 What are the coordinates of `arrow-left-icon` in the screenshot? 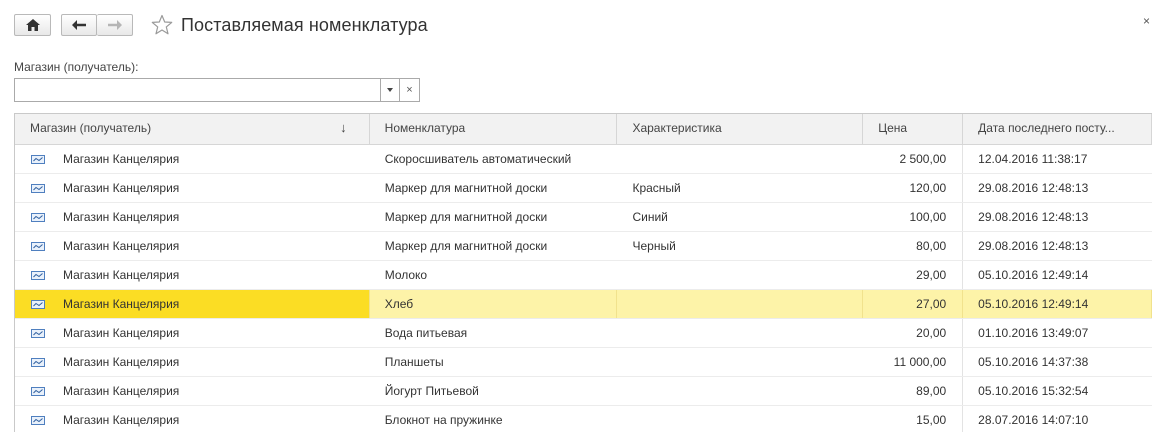 It's located at (79, 25).